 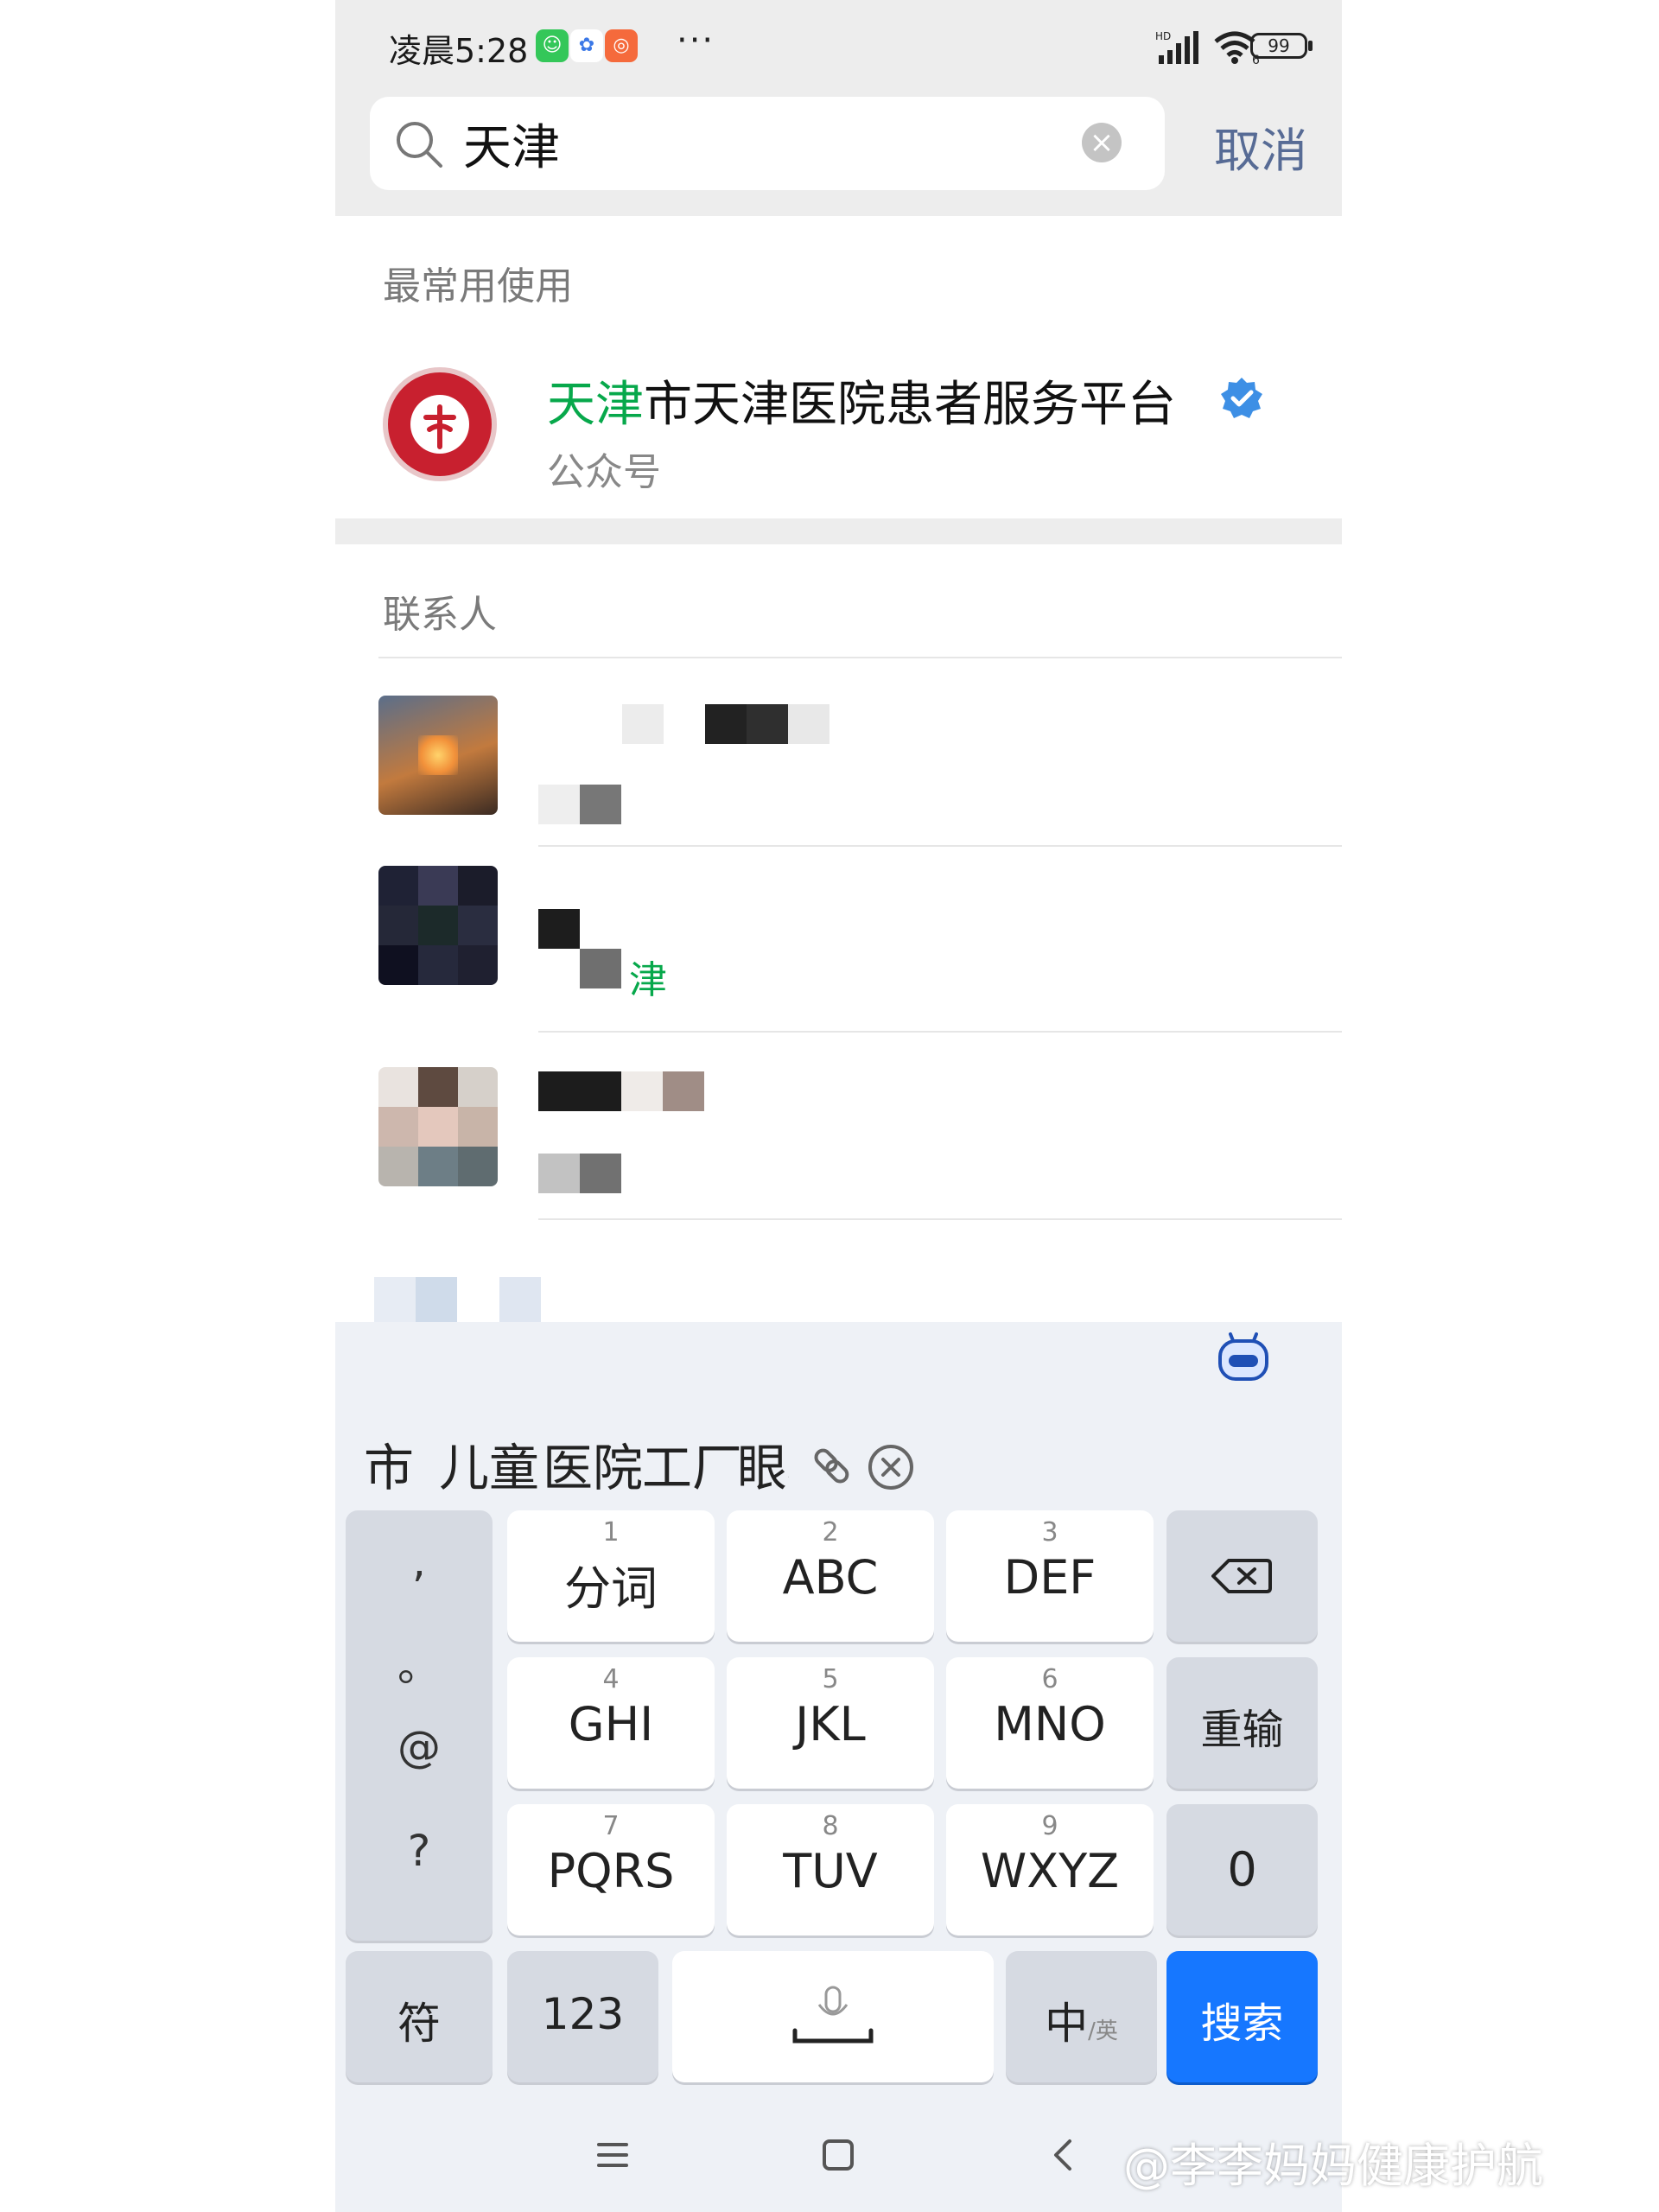 What do you see at coordinates (1050, 1870) in the screenshot?
I see `key-9: 9 WXYZ` at bounding box center [1050, 1870].